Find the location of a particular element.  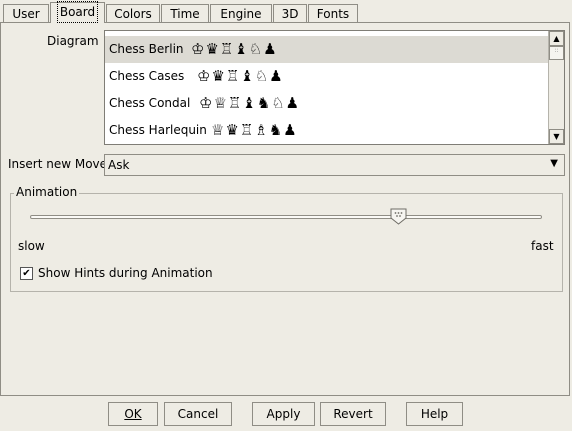

show-hints-checkbox: ✔ is located at coordinates (26, 273).